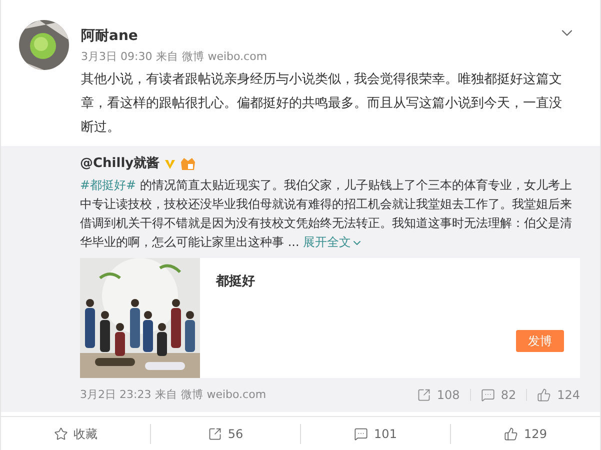 This screenshot has height=450, width=601. I want to click on action-link: 129, so click(525, 433).